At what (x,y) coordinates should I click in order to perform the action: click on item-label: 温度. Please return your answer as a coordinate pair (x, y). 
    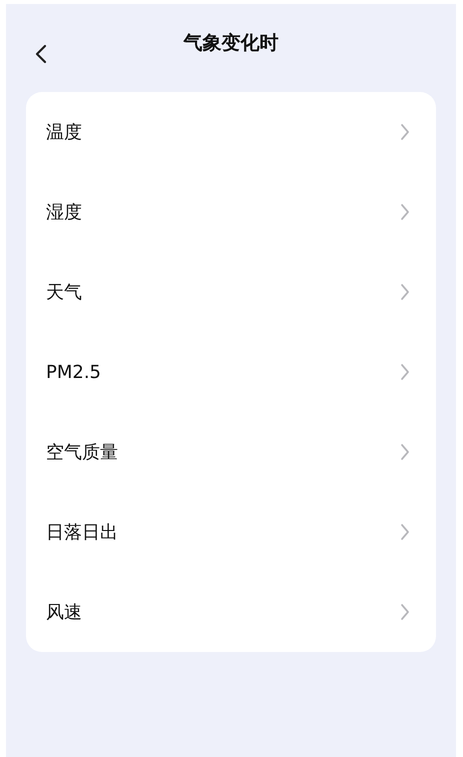
    Looking at the image, I should click on (64, 132).